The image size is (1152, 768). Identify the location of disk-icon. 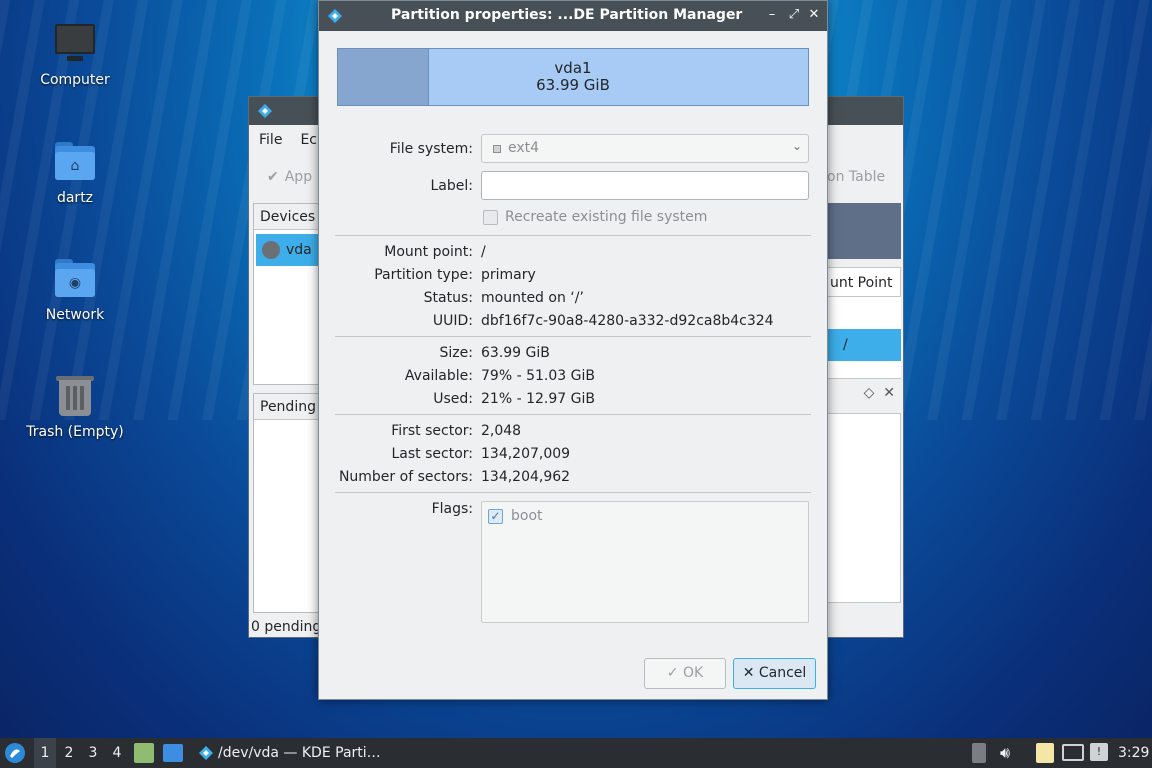
(271, 250).